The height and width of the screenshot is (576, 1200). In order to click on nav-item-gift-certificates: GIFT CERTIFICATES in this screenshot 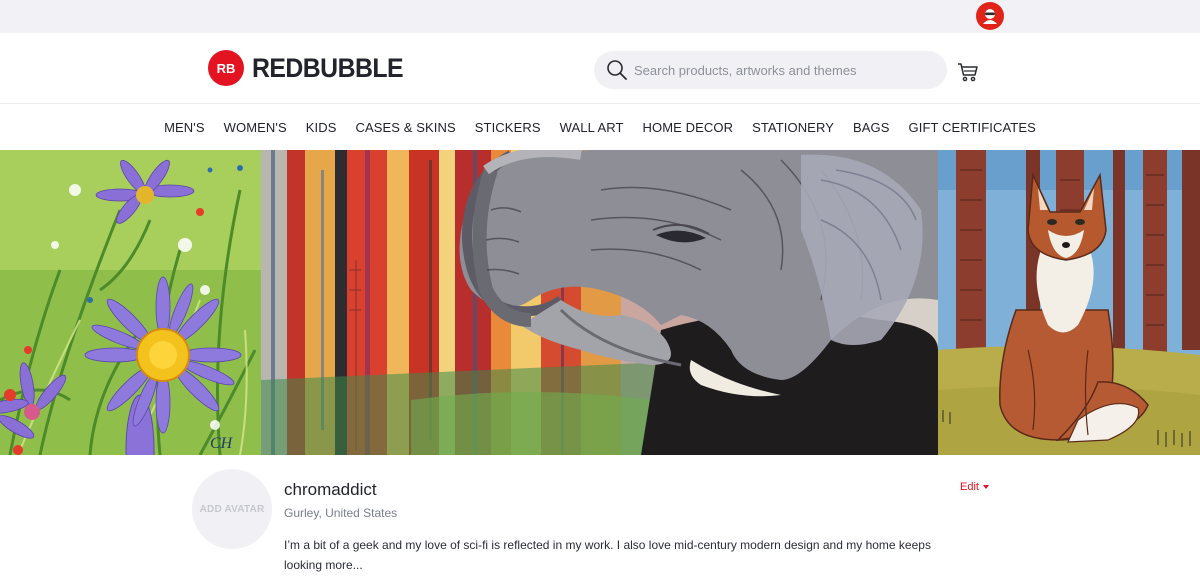, I will do `click(972, 127)`.